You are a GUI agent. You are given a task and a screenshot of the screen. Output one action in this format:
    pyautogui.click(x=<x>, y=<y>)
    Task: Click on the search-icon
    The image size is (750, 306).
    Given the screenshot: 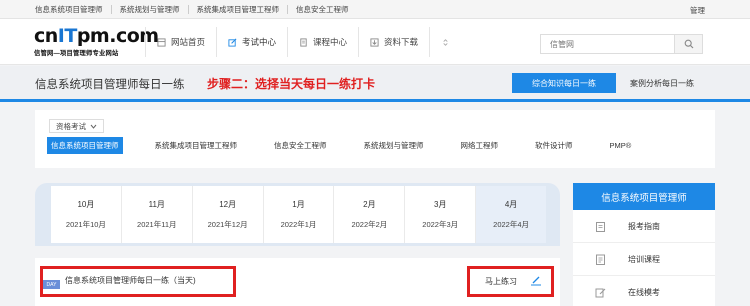 What is the action you would take?
    pyautogui.click(x=688, y=44)
    